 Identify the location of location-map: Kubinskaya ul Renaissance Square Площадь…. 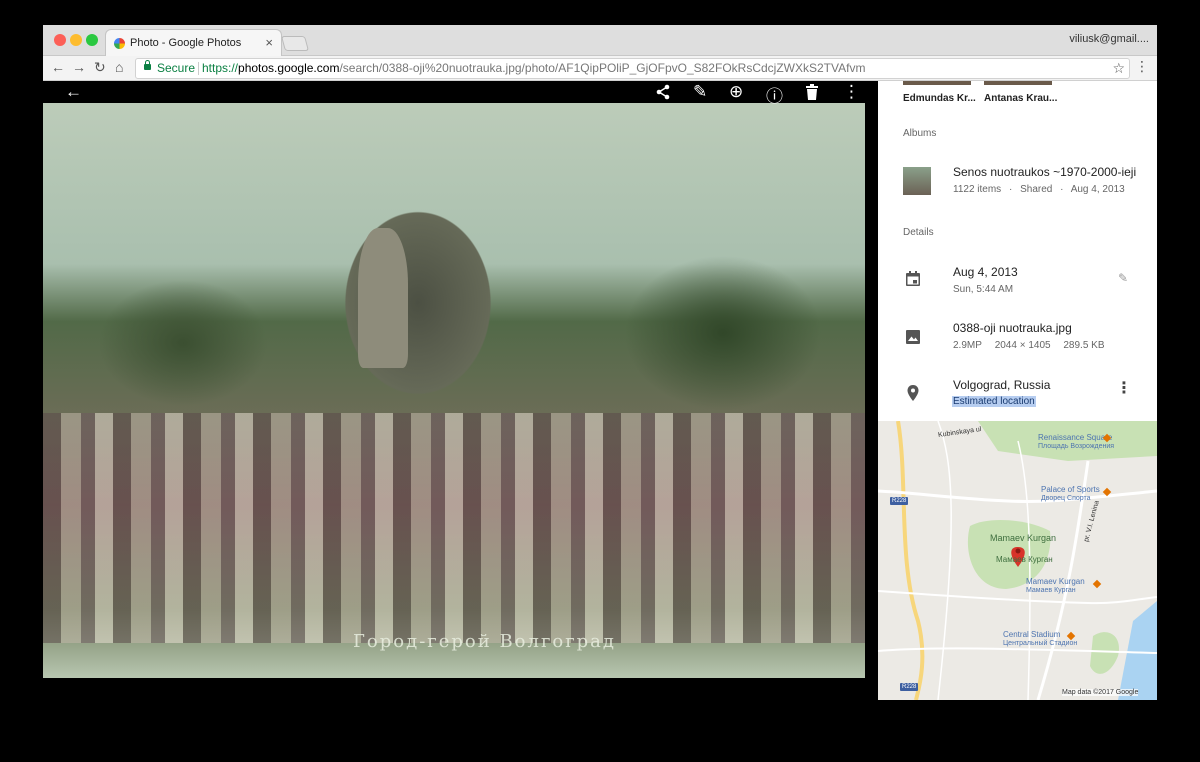
(1017, 560).